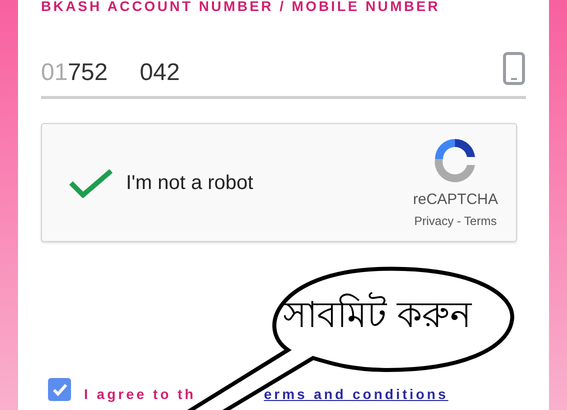 Image resolution: width=567 pixels, height=410 pixels. Describe the element at coordinates (190, 183) in the screenshot. I see `recaptcha-label: I'm not a robot` at that location.